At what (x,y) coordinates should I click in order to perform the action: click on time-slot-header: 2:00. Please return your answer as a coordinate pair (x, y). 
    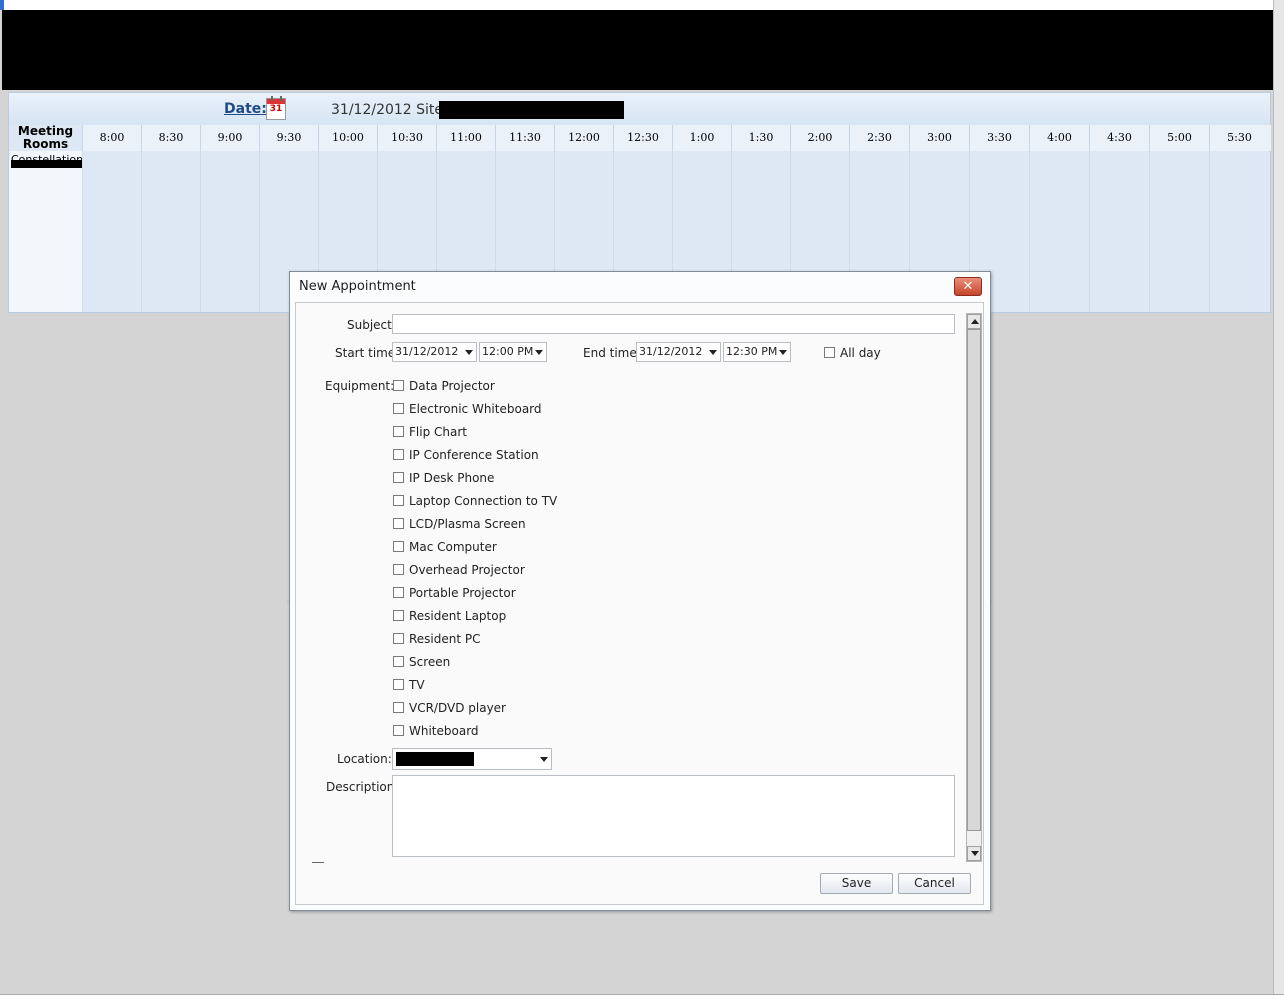
    Looking at the image, I should click on (819, 138).